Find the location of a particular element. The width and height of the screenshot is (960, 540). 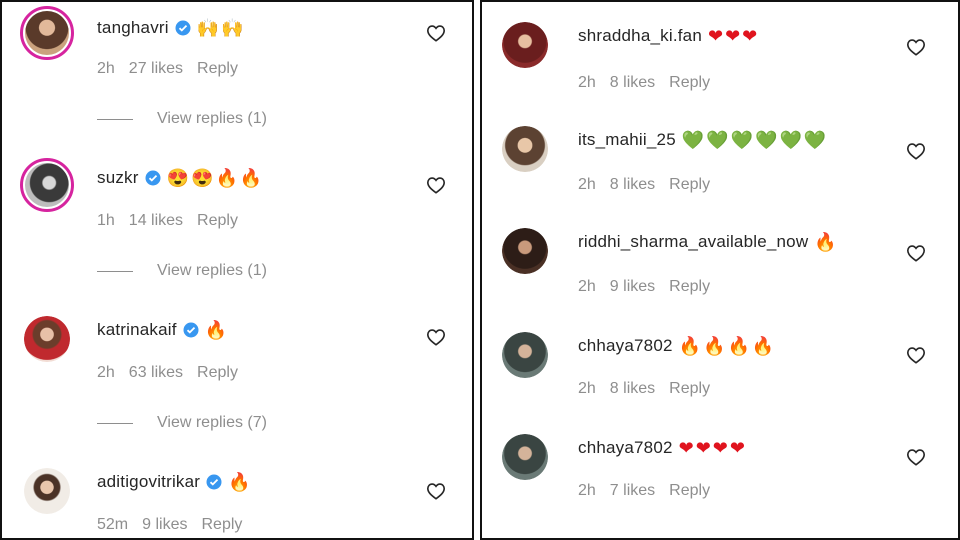

comment-header: chhaya7802 ❤❤❤❤ is located at coordinates (662, 448).